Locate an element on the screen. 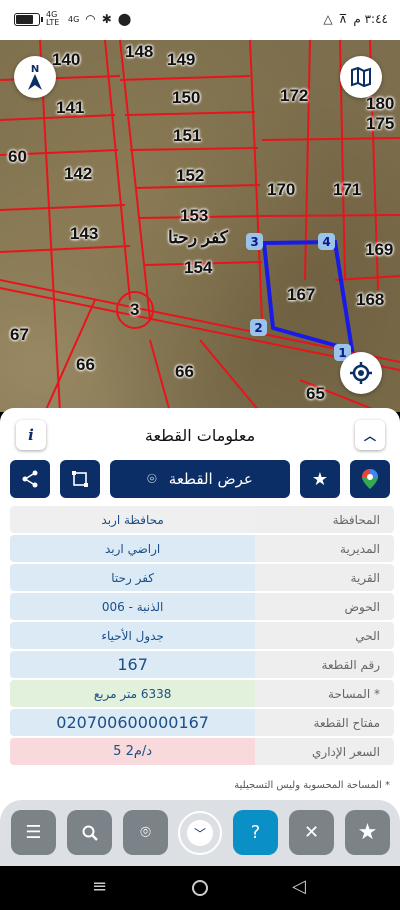 The image size is (400, 910). vertex-4: 4 is located at coordinates (326, 241).